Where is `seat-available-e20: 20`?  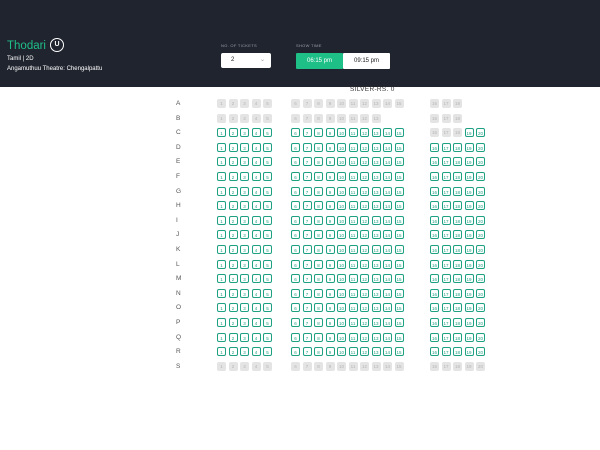
seat-available-e20: 20 is located at coordinates (480, 162).